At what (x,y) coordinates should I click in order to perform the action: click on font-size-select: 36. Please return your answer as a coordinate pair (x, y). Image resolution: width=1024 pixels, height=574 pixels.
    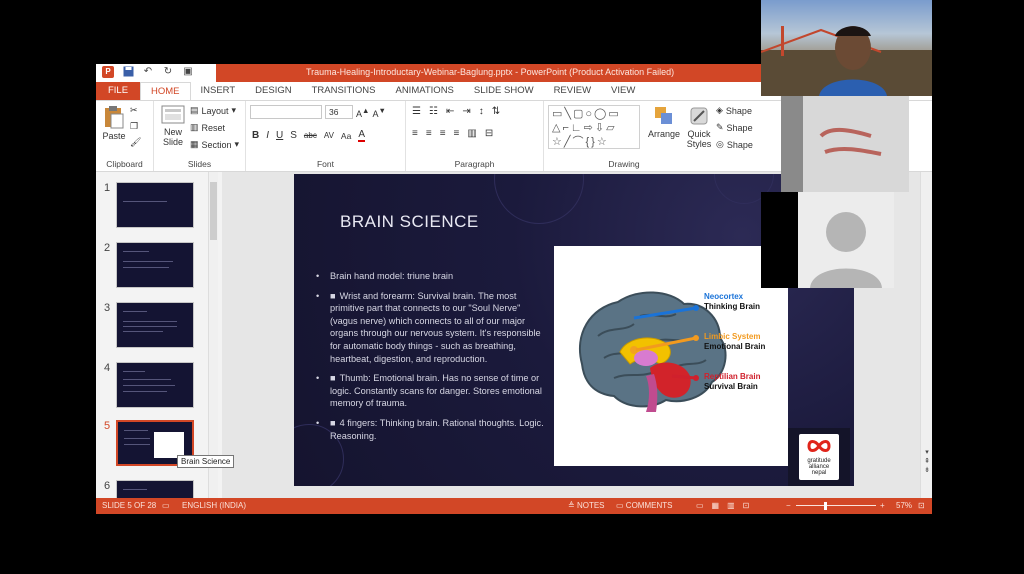
    Looking at the image, I should click on (339, 112).